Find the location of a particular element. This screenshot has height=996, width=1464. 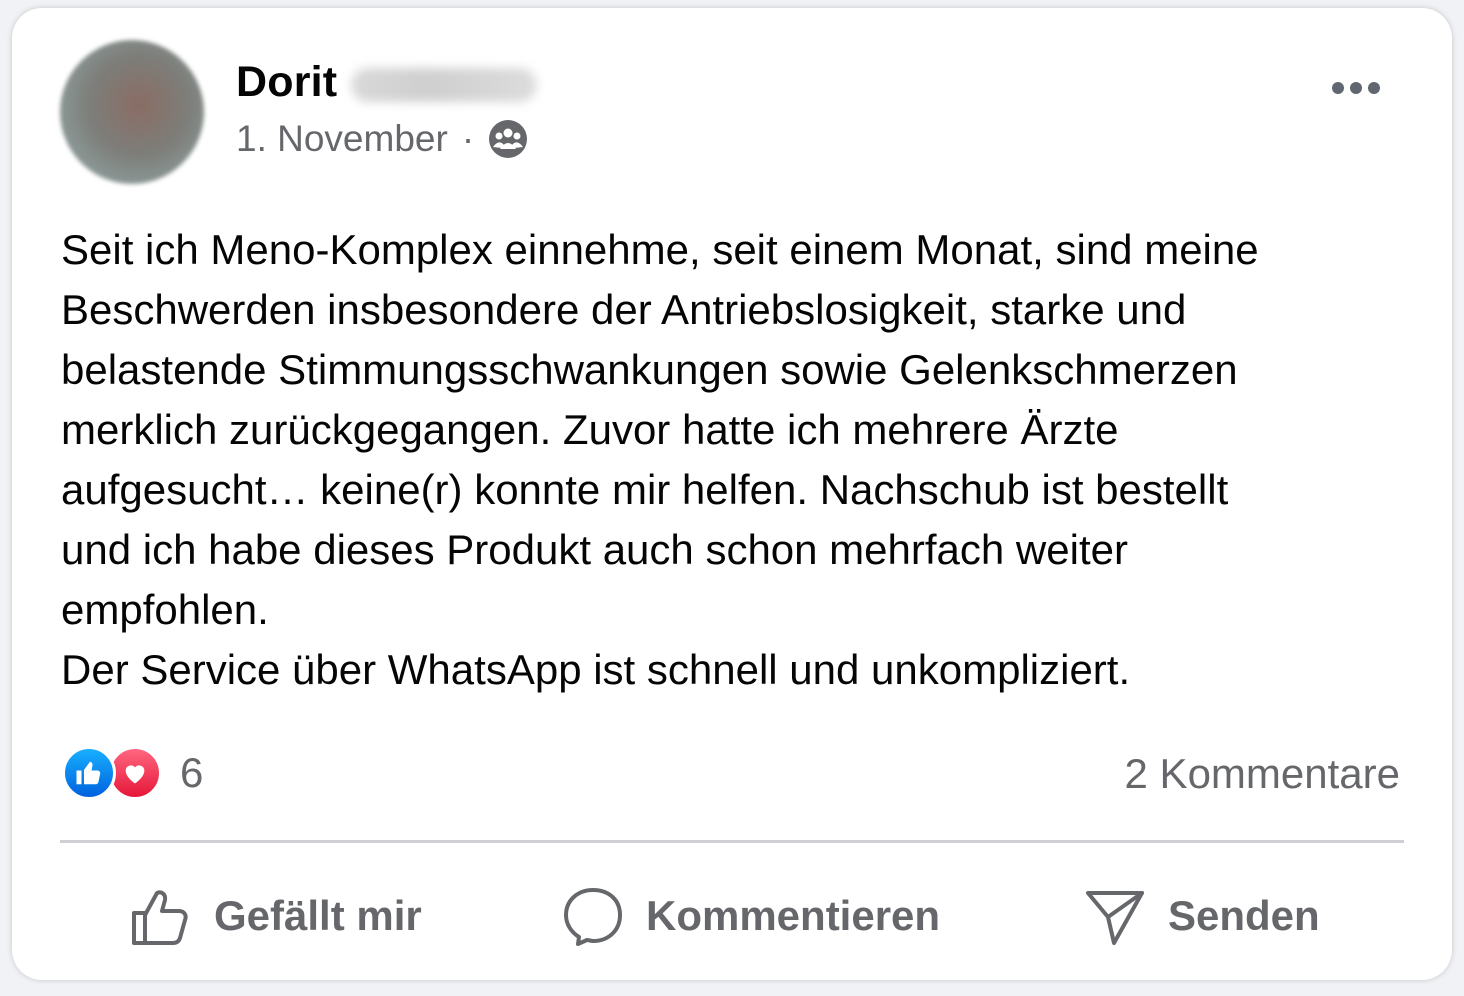

like-button-label: Gefällt mir is located at coordinates (318, 915).